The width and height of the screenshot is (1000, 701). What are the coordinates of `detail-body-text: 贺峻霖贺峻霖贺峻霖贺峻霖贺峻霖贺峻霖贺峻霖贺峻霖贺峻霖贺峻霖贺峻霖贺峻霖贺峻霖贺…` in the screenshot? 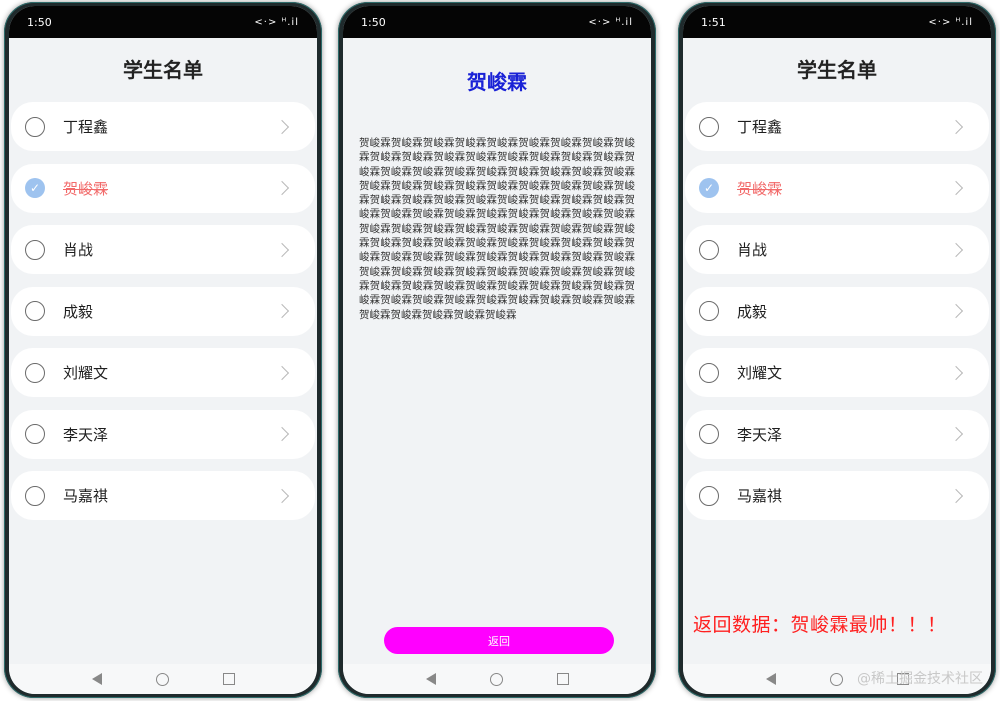 It's located at (497, 229).